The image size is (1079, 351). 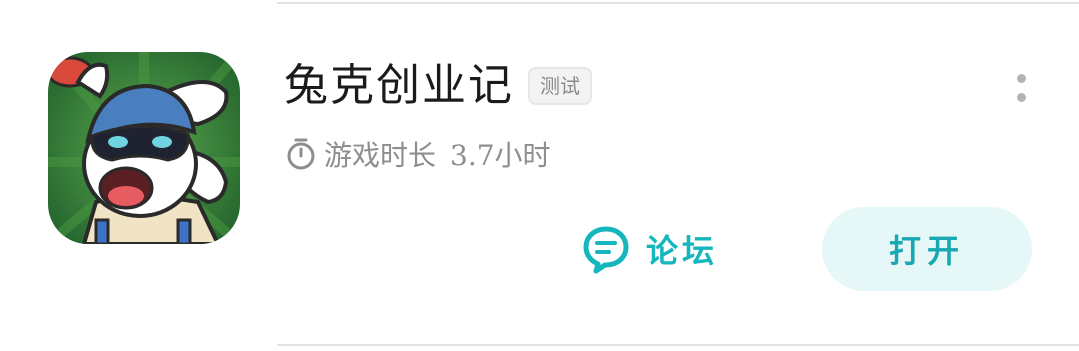 I want to click on forum-button: 论坛, so click(x=649, y=249).